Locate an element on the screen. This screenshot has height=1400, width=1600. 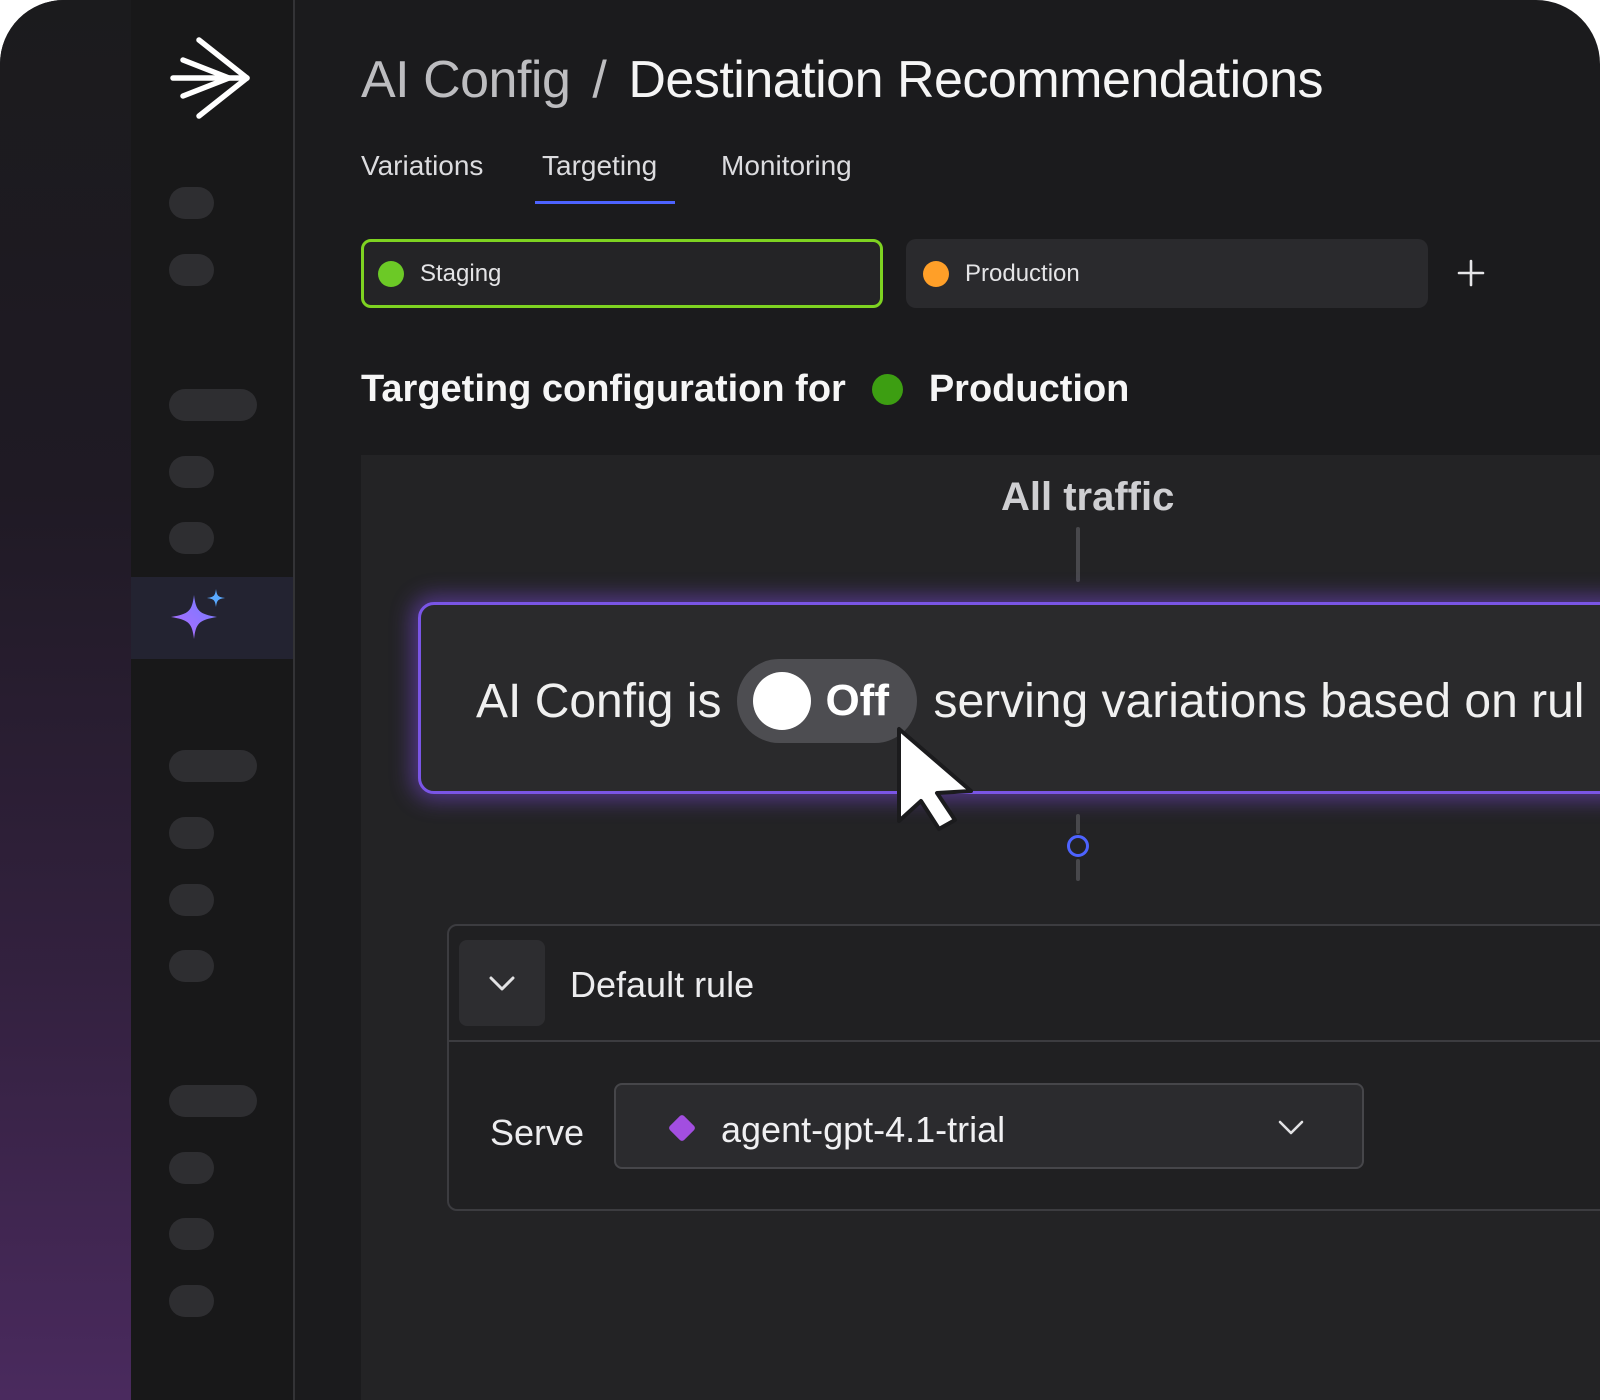
page-title: Destination Recommendations is located at coordinates (975, 80).